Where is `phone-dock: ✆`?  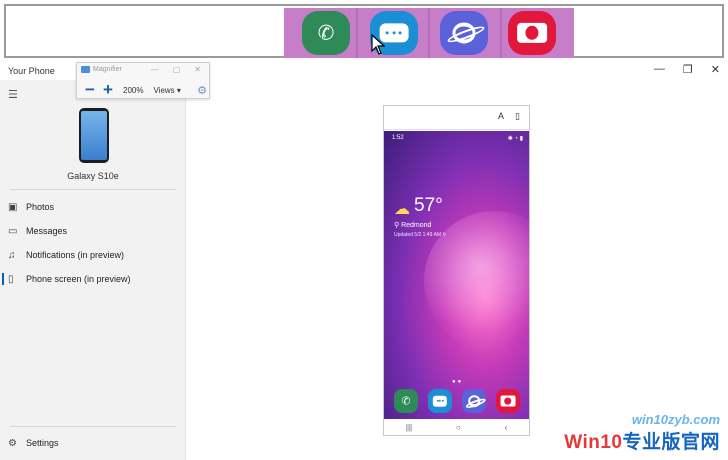 phone-dock: ✆ is located at coordinates (458, 403).